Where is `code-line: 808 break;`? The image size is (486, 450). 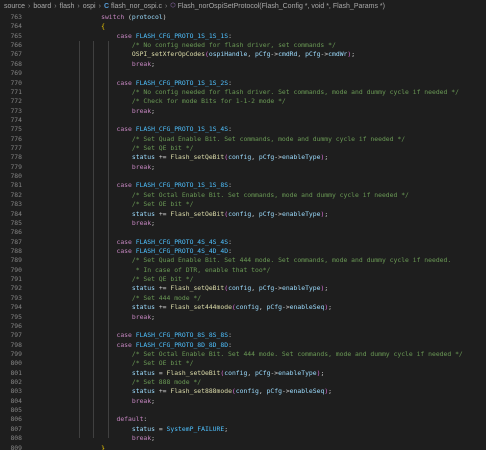
code-line: 808 break; is located at coordinates (243, 438).